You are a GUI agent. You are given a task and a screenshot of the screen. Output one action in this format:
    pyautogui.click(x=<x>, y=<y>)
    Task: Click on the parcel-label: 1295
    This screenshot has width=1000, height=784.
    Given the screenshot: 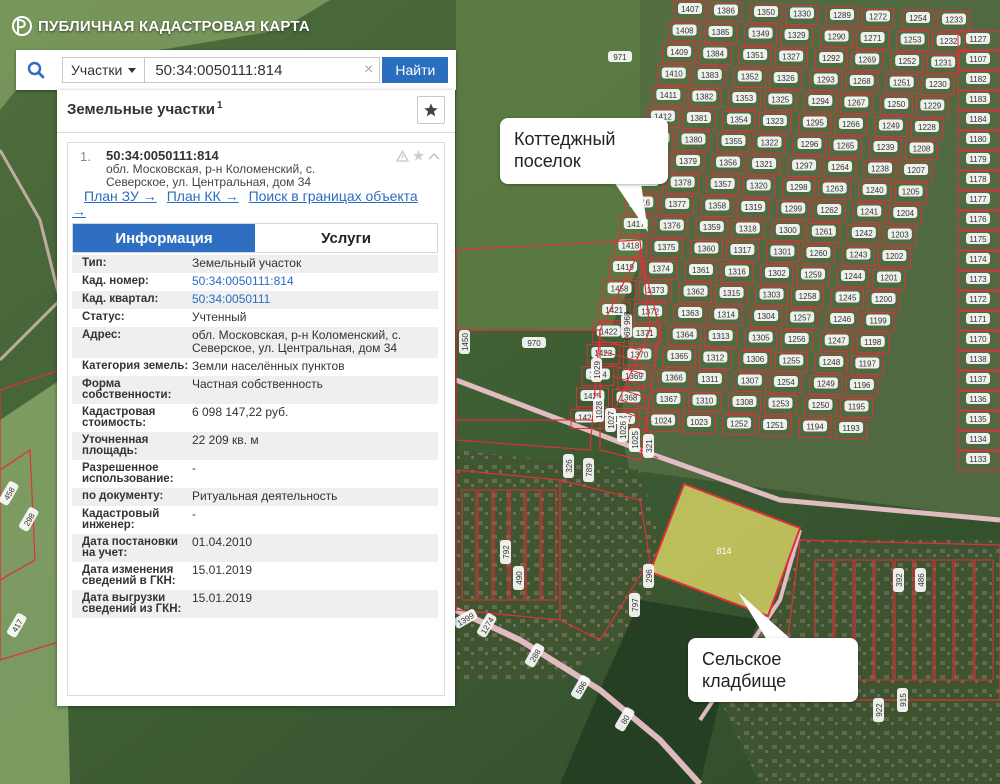 What is the action you would take?
    pyautogui.click(x=815, y=123)
    